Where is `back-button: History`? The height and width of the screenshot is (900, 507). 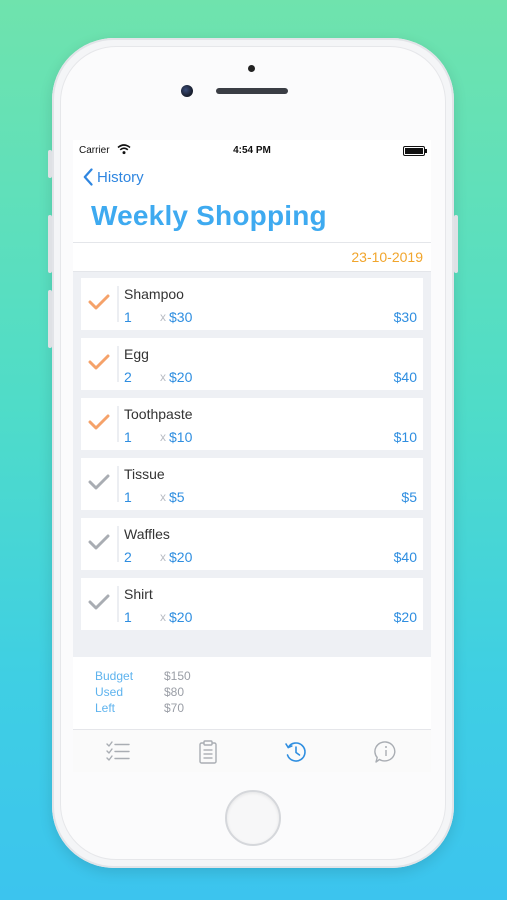 back-button: History is located at coordinates (113, 177).